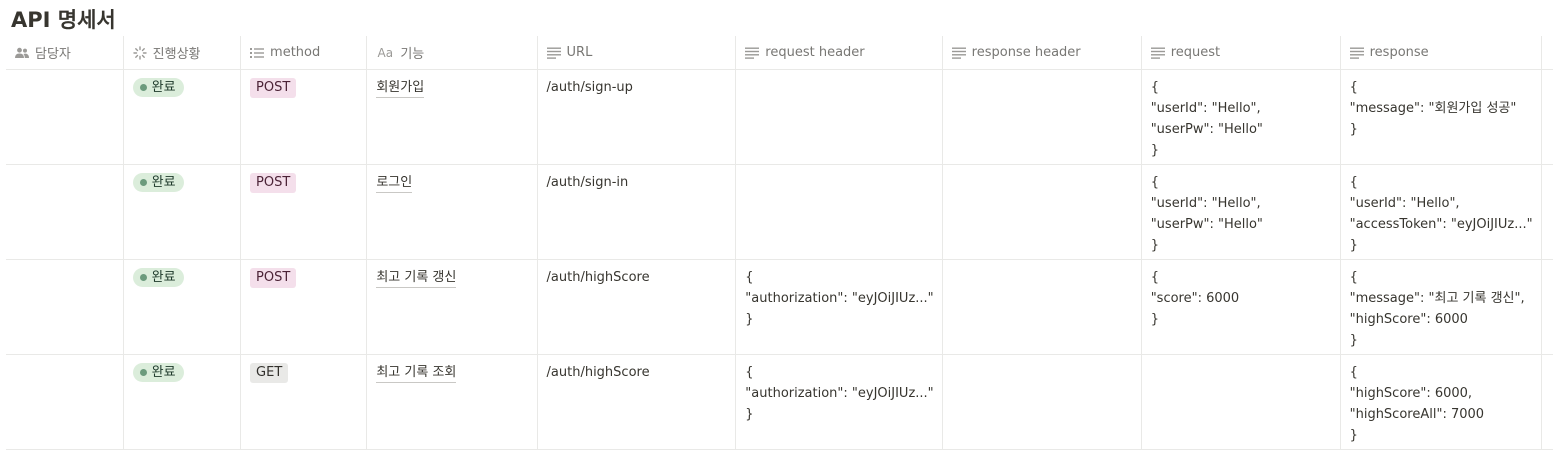 This screenshot has height=467, width=1553. Describe the element at coordinates (1240, 53) in the screenshot. I see `column-header-request: request` at that location.